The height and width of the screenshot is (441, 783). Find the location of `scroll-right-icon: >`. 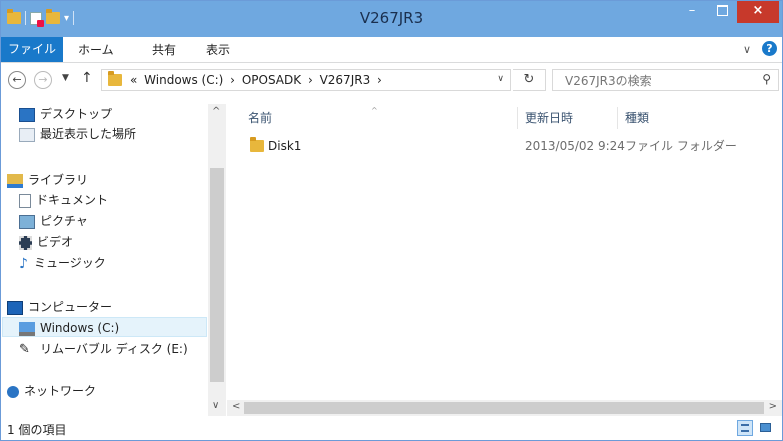

scroll-right-icon: > is located at coordinates (773, 406).